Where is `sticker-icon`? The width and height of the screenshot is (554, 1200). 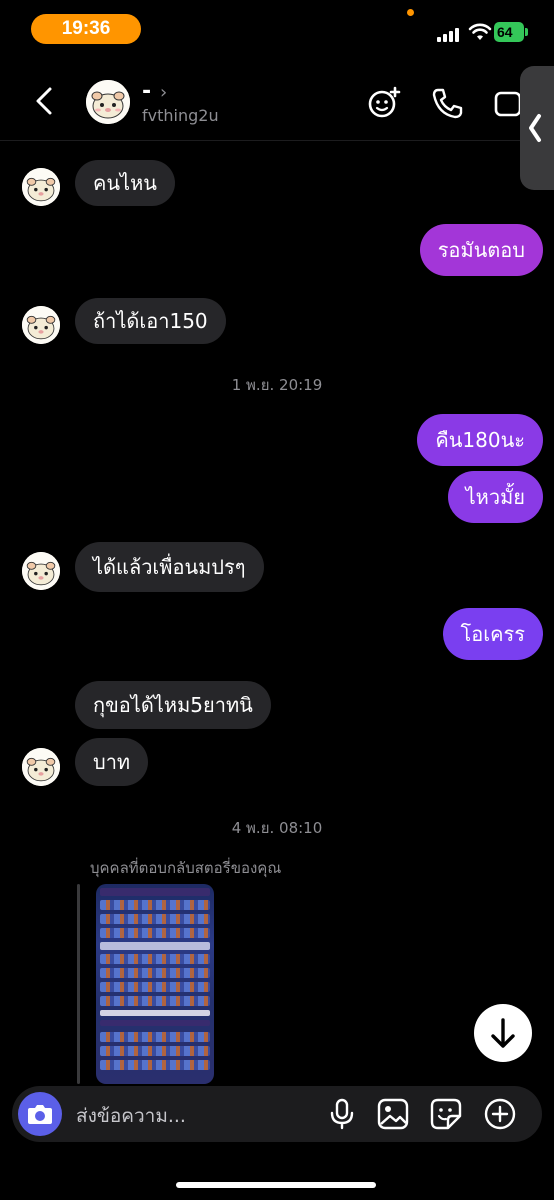
sticker-icon is located at coordinates (446, 1114).